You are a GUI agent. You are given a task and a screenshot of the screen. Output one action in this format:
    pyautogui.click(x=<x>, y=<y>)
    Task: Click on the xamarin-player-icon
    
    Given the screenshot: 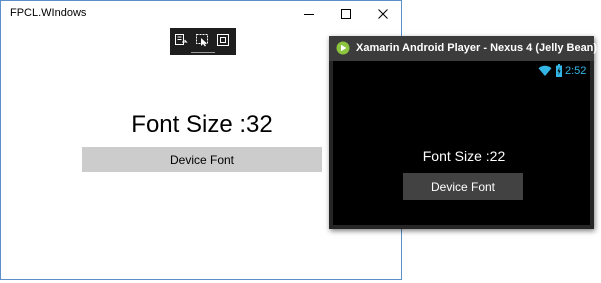 What is the action you would take?
    pyautogui.click(x=343, y=48)
    